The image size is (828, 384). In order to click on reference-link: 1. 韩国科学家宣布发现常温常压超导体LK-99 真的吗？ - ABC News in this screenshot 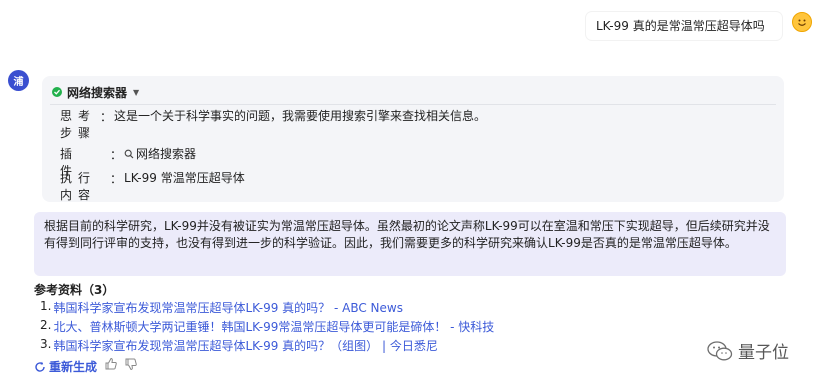, I will do `click(221, 307)`.